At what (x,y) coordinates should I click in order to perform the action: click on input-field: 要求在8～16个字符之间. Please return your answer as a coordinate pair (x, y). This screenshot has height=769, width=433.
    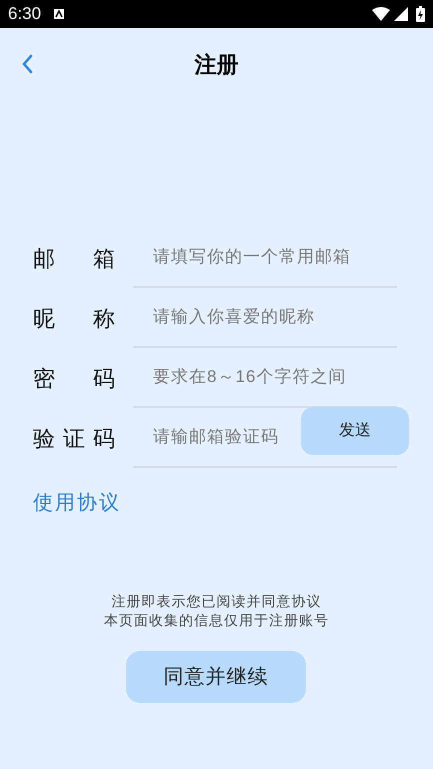
    Looking at the image, I should click on (265, 377).